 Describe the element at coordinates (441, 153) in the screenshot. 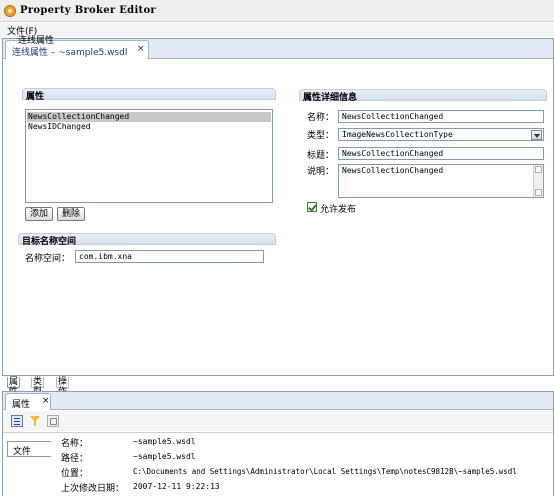

I see `caption-field: NewsCollectionChanged` at that location.